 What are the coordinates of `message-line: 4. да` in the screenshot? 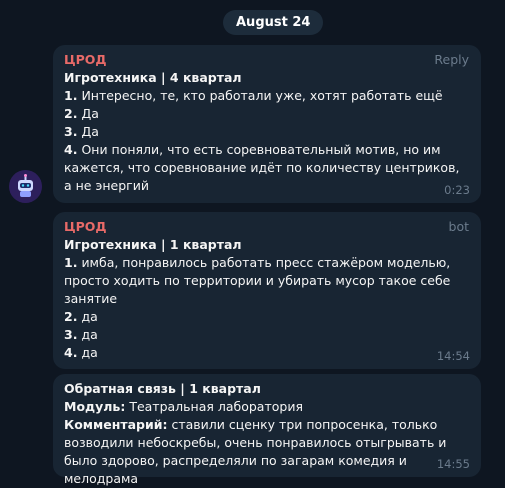 It's located at (81, 352).